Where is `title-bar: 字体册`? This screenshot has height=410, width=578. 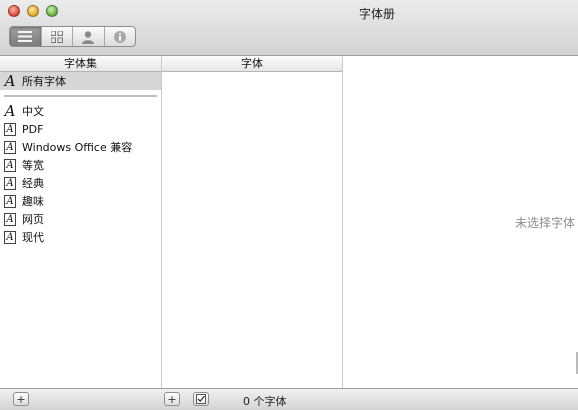
title-bar: 字体册 is located at coordinates (289, 28).